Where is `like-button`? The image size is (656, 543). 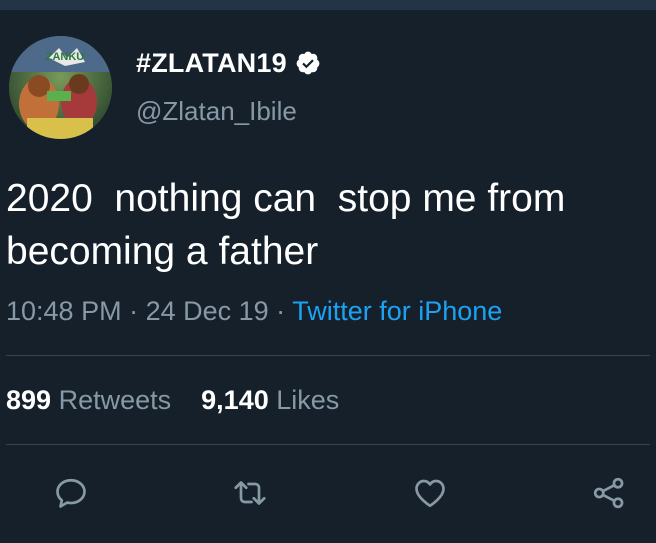
like-button is located at coordinates (430, 493).